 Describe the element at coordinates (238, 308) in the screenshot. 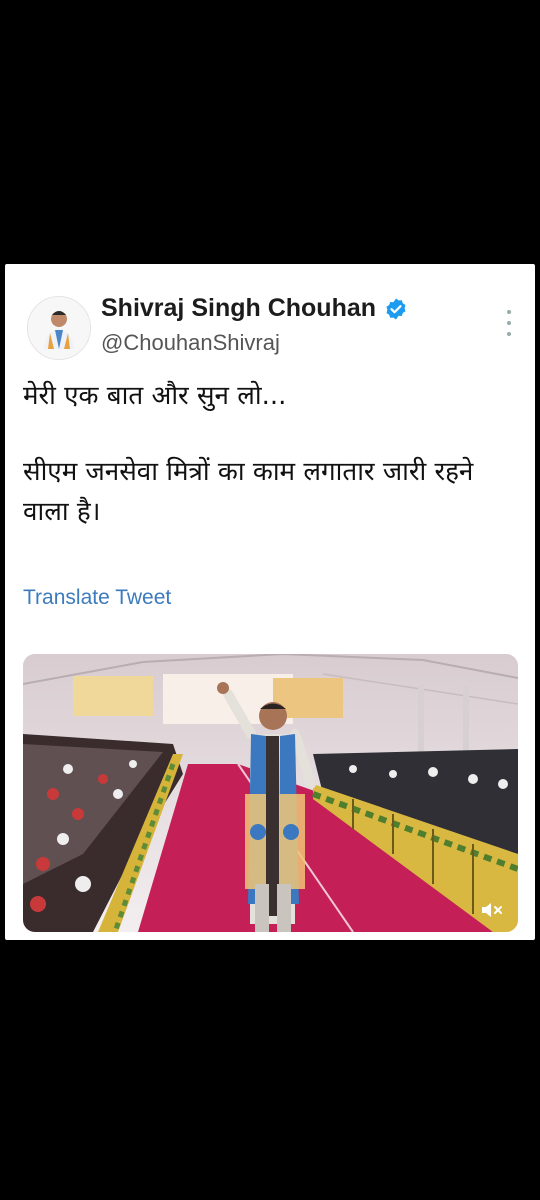

I see `author-name: Shivraj Singh Chouhan` at that location.